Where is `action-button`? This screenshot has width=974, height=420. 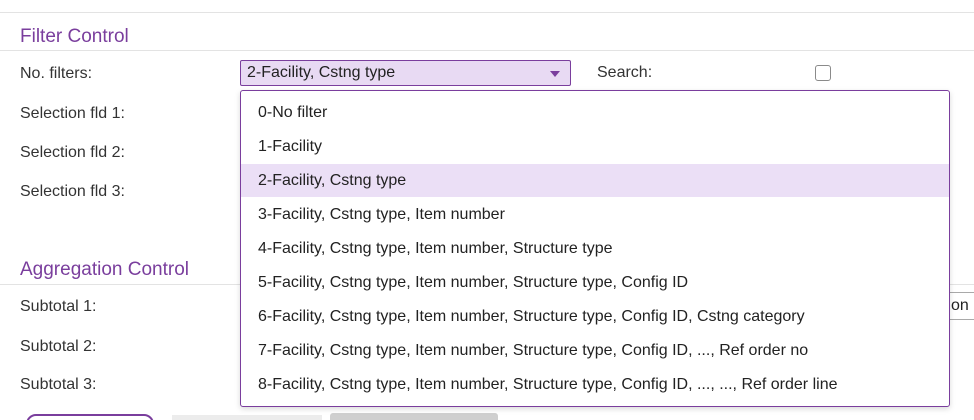 action-button is located at coordinates (90, 417).